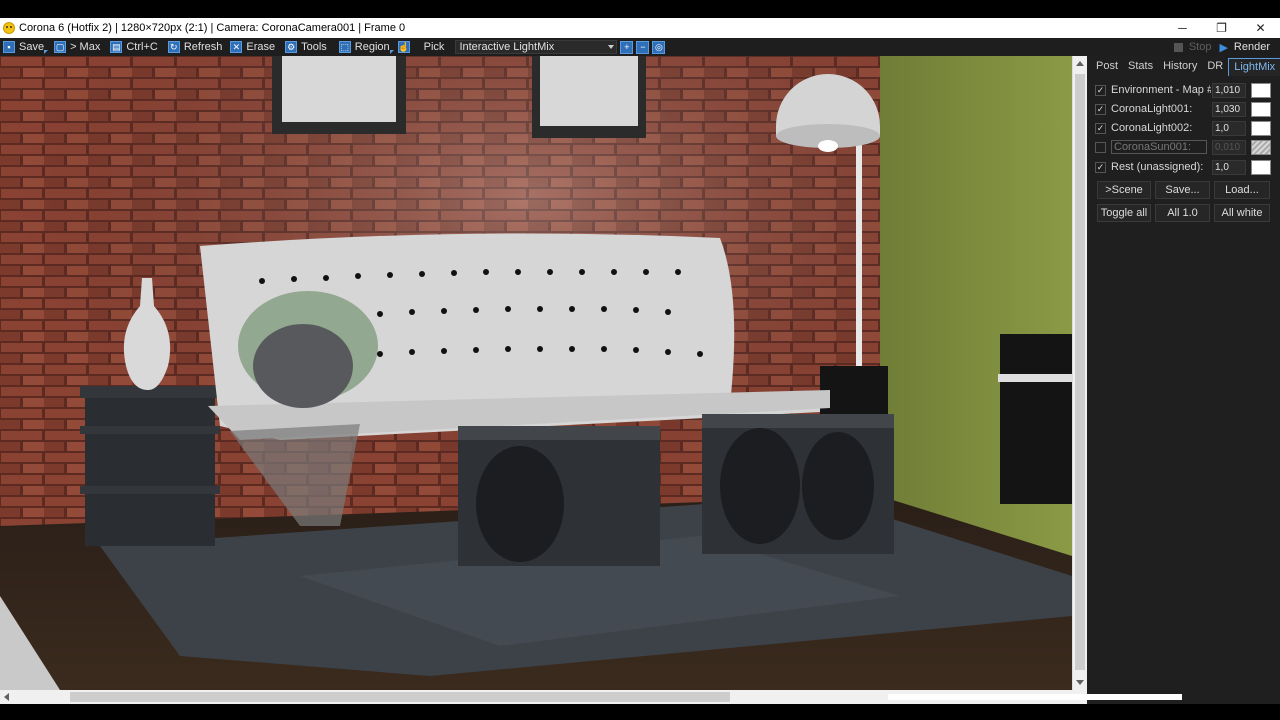  What do you see at coordinates (236, 47) in the screenshot?
I see `erase-icon: ✕` at bounding box center [236, 47].